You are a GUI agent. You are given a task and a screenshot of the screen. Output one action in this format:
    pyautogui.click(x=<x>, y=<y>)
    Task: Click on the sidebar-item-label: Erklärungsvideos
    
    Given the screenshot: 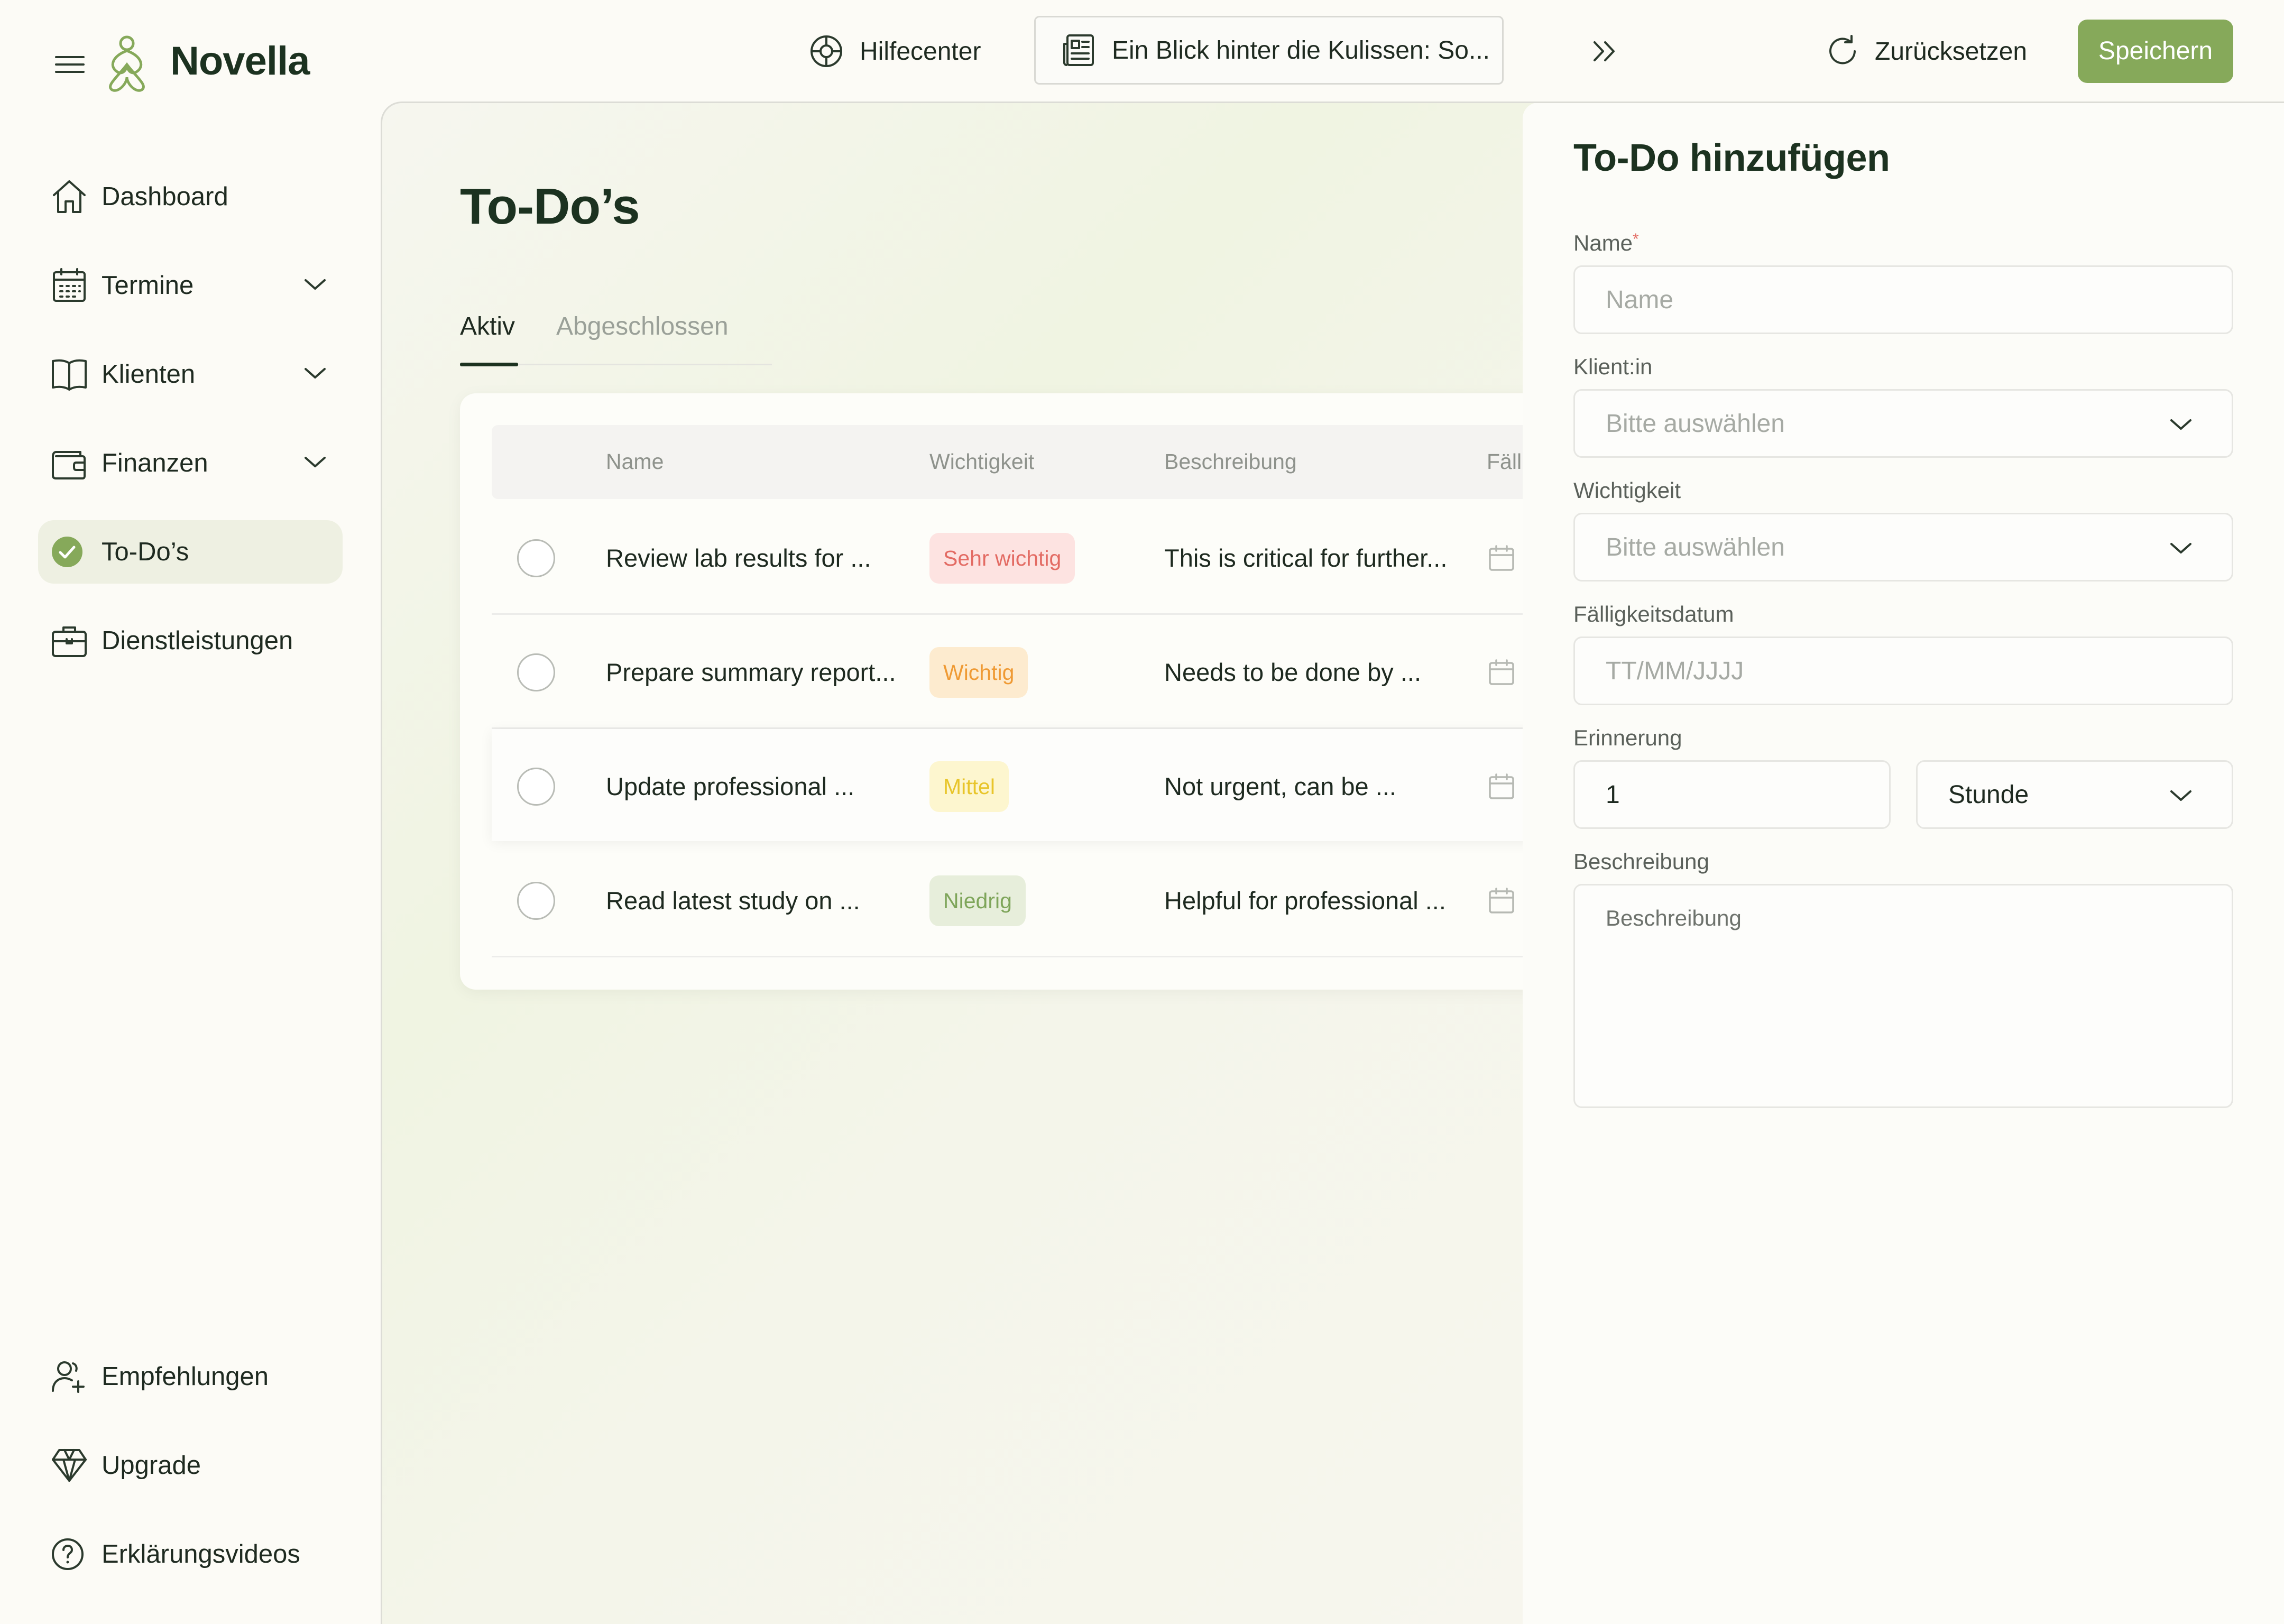 What is the action you would take?
    pyautogui.click(x=201, y=1554)
    